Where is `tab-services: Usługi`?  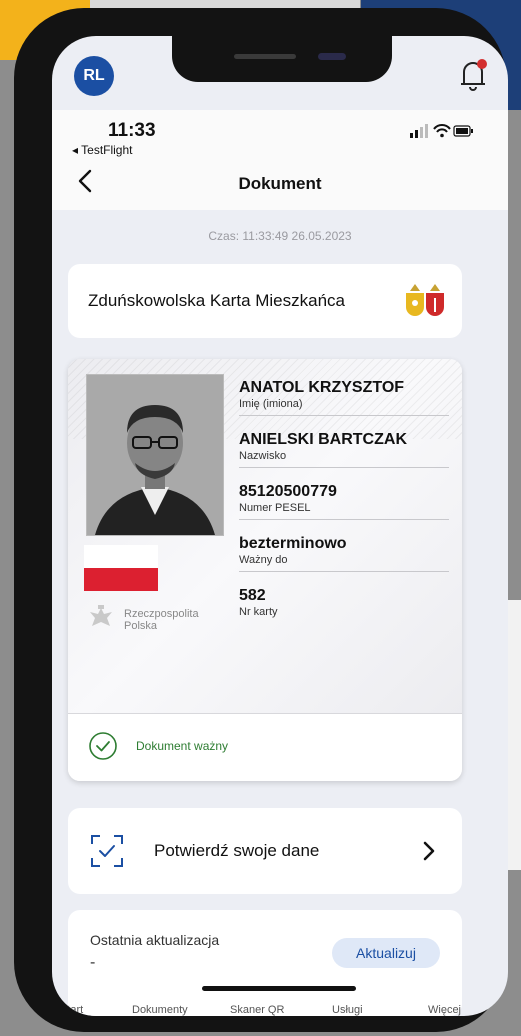
tab-services: Usługi is located at coordinates (347, 1010).